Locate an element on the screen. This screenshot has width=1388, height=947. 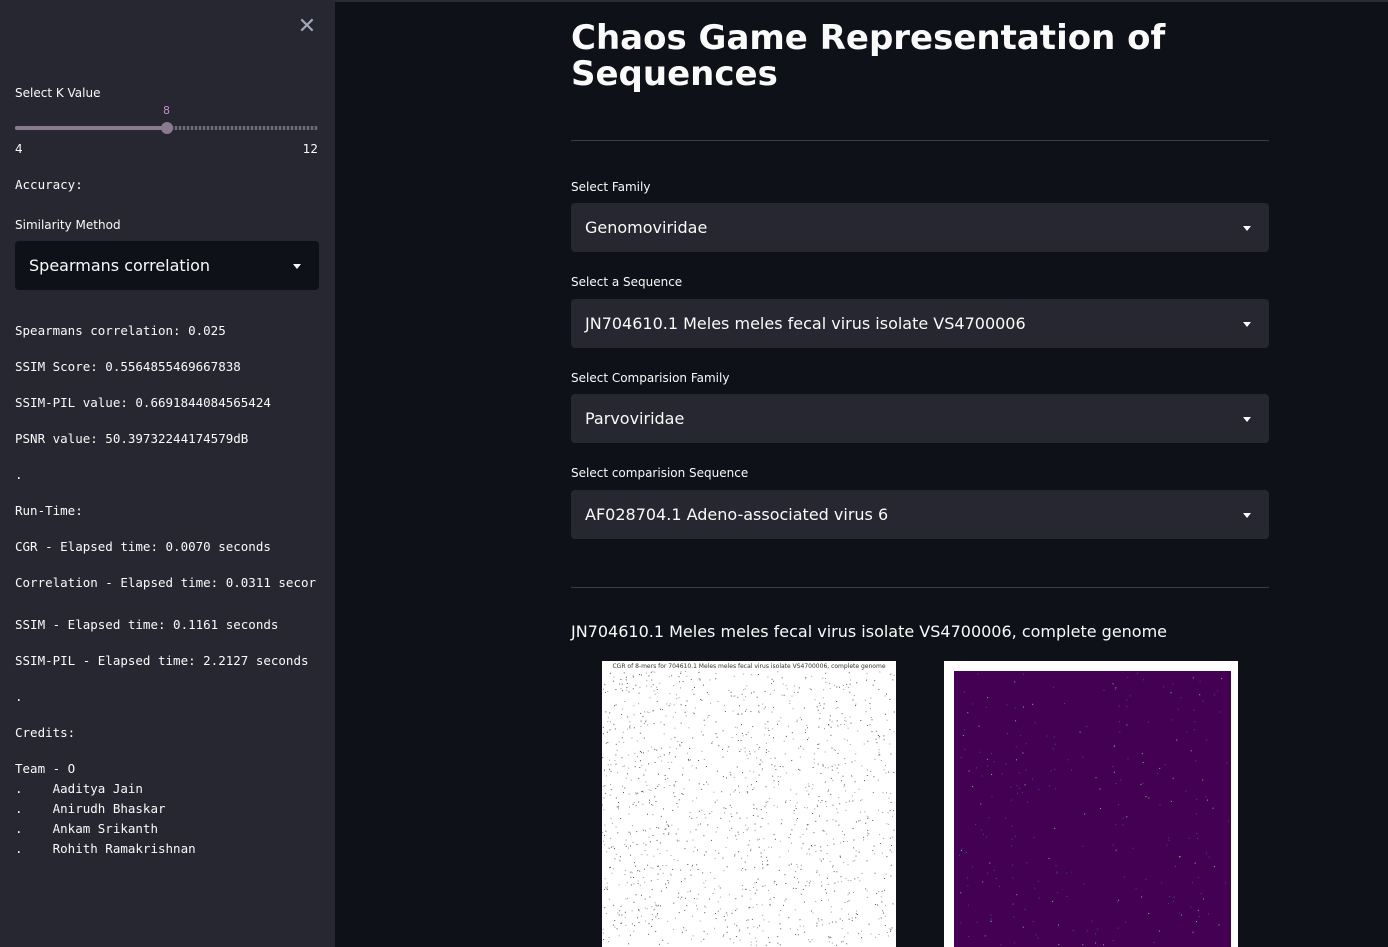
select-sequence-label: Select a Sequence is located at coordinates (627, 282).